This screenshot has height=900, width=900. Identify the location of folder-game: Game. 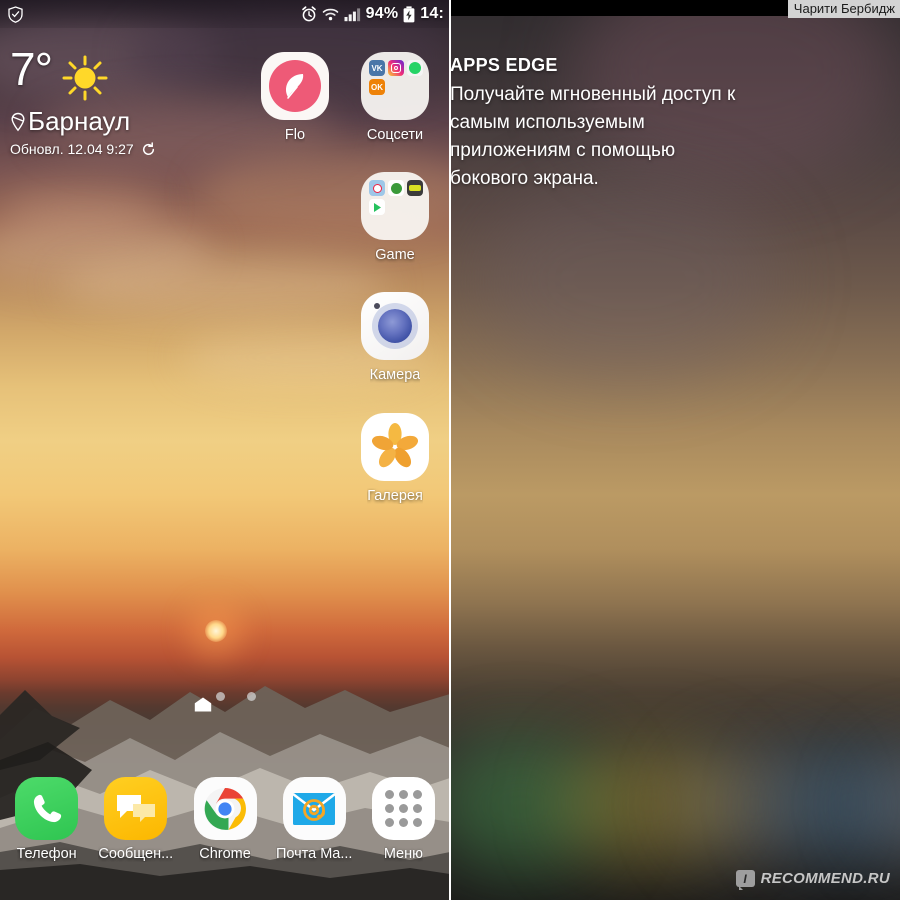
(395, 217).